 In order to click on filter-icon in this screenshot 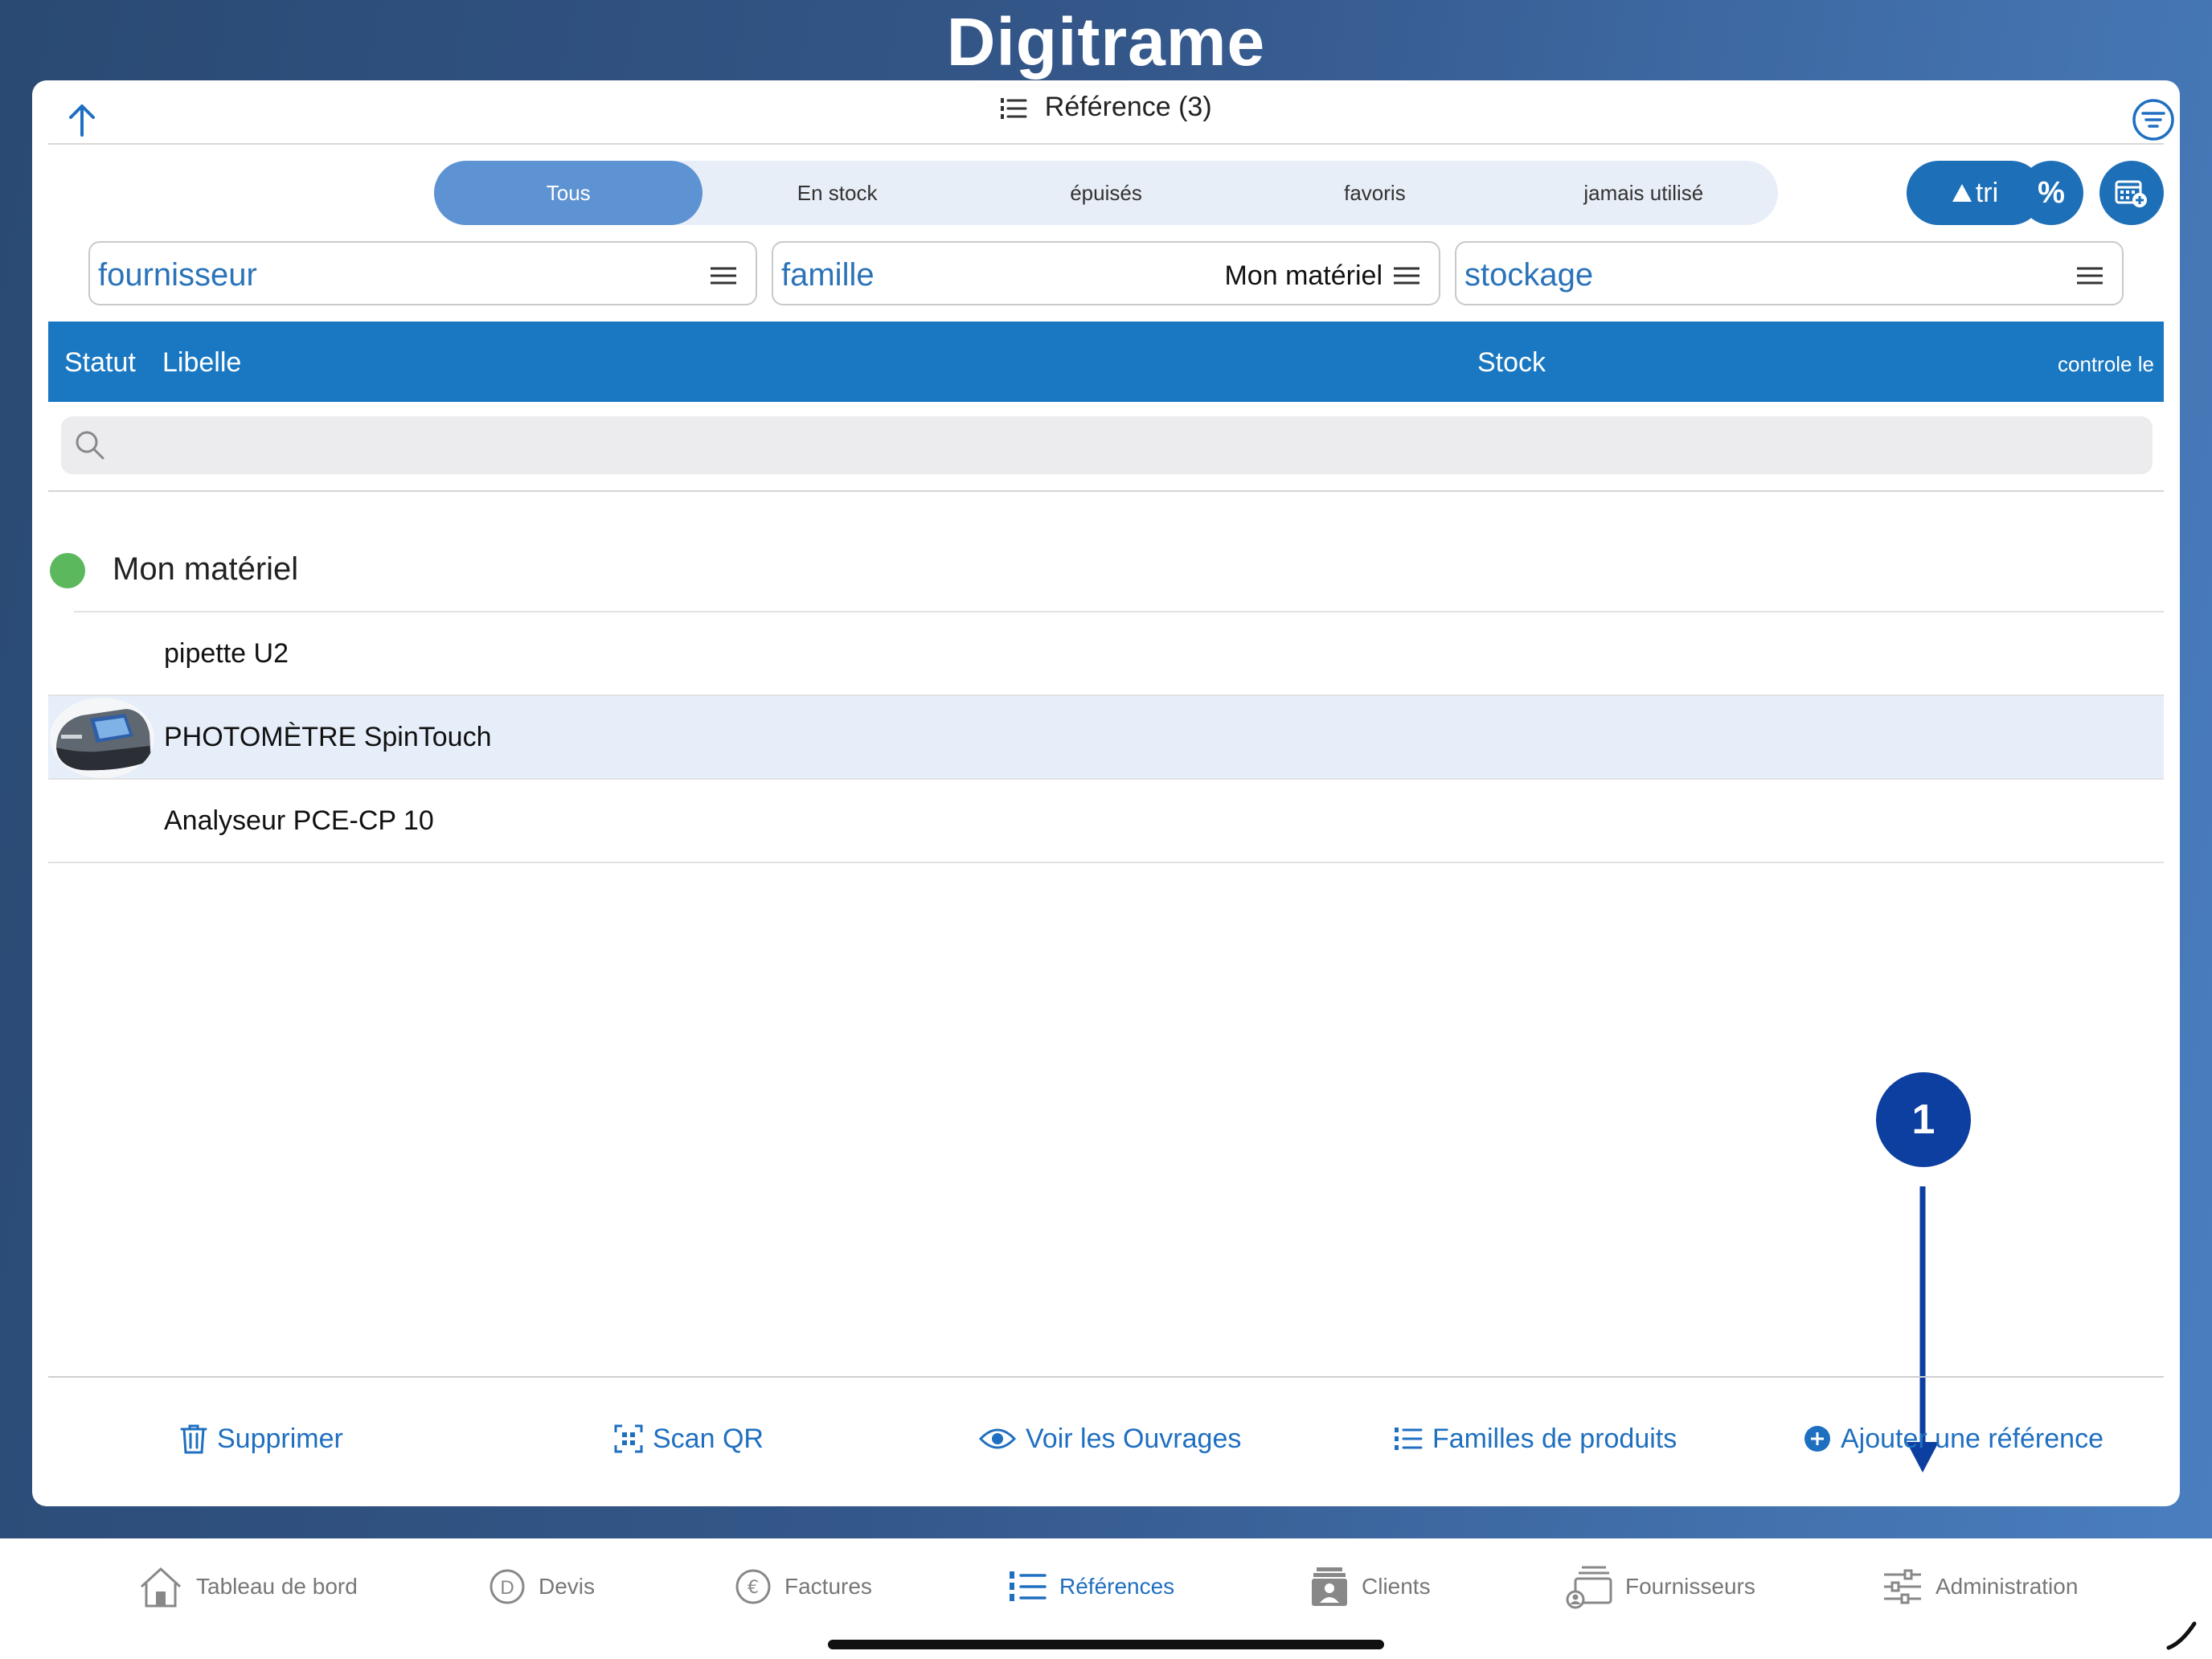, I will do `click(2153, 119)`.